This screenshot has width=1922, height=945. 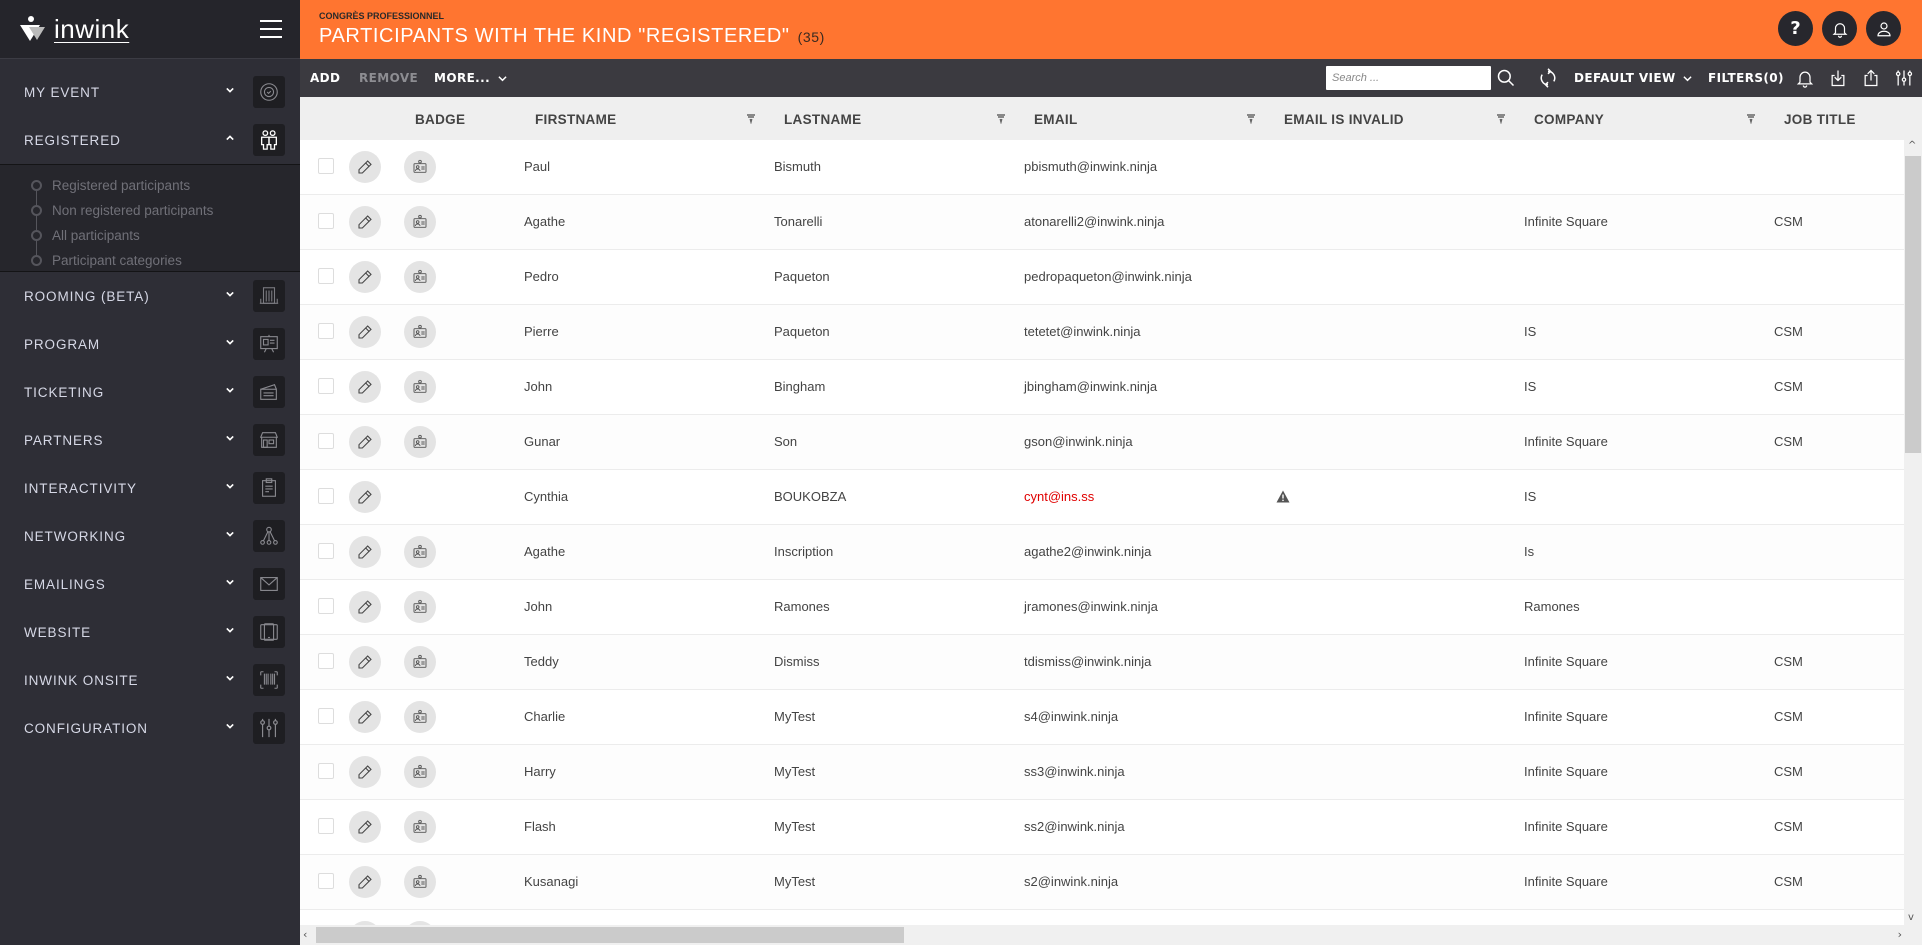 I want to click on column-header-badge: BADGE, so click(x=440, y=119).